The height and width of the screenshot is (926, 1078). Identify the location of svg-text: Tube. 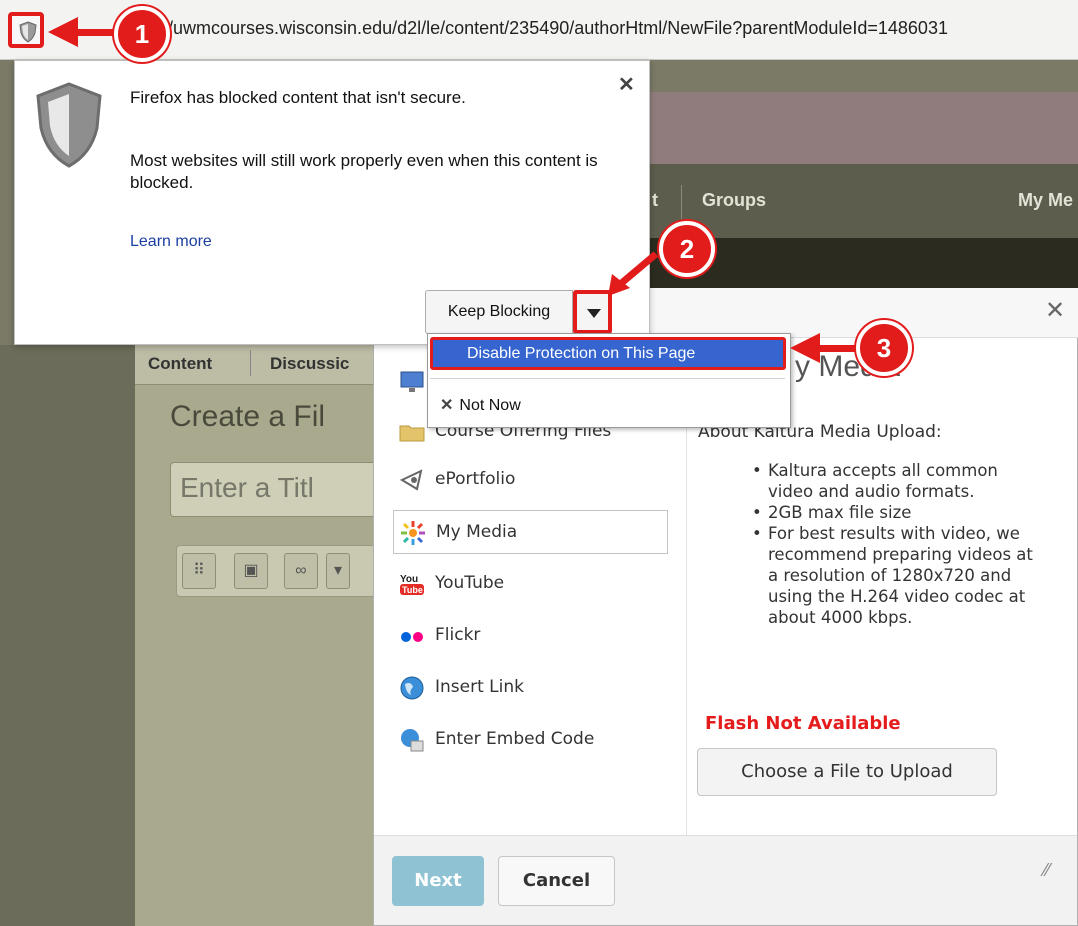
(412, 590).